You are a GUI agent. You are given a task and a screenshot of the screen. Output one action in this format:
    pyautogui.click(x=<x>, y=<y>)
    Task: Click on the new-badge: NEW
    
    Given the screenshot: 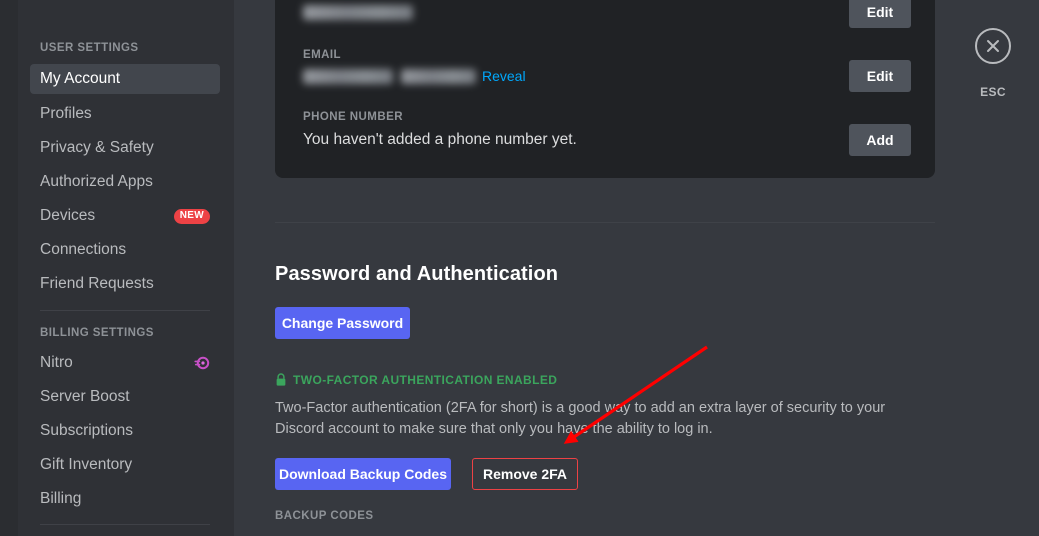 What is the action you would take?
    pyautogui.click(x=191, y=216)
    